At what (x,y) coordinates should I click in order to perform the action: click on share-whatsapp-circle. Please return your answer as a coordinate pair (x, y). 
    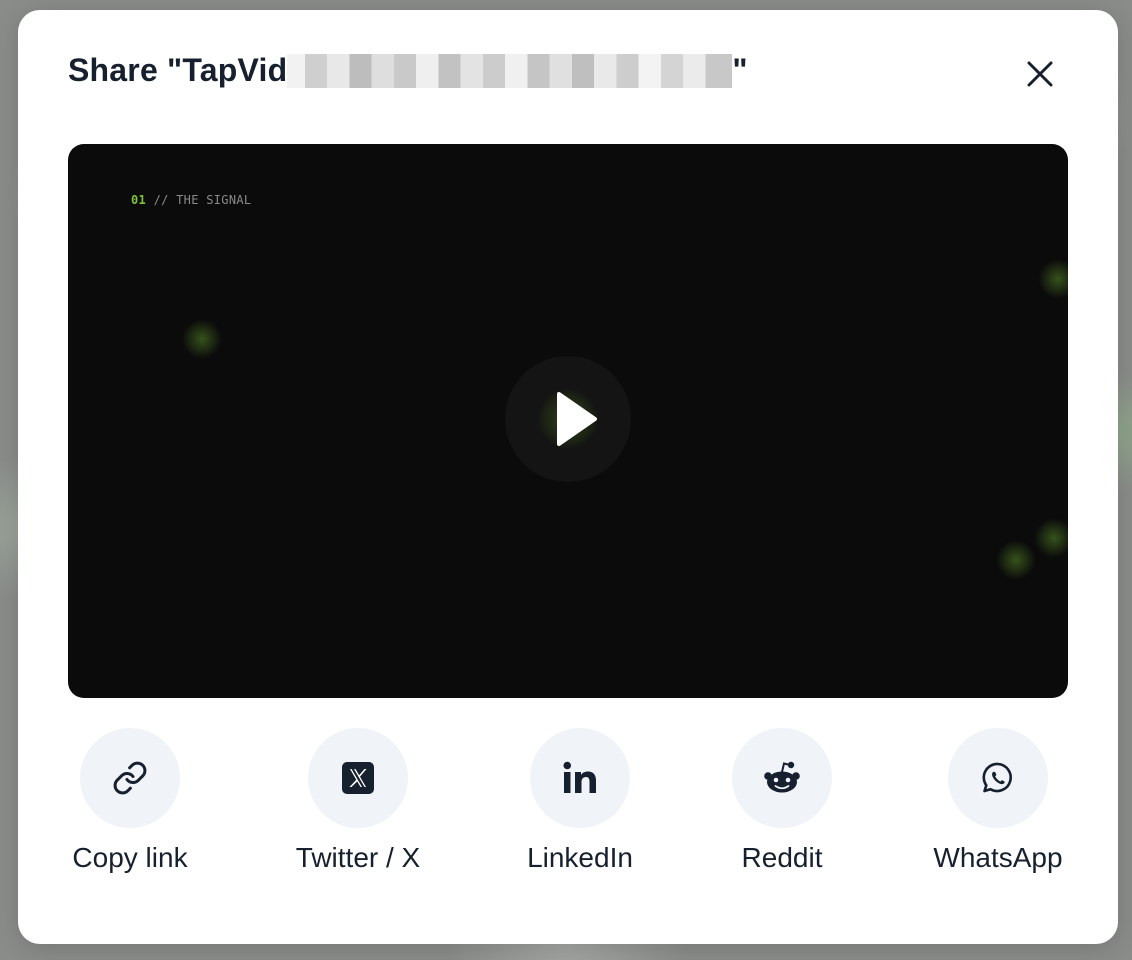
    Looking at the image, I should click on (998, 778).